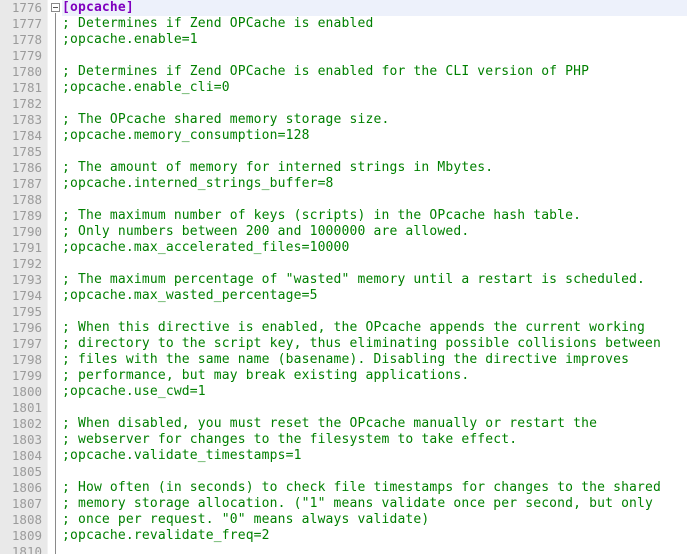  What do you see at coordinates (26, 455) in the screenshot?
I see `line-number: 1804` at bounding box center [26, 455].